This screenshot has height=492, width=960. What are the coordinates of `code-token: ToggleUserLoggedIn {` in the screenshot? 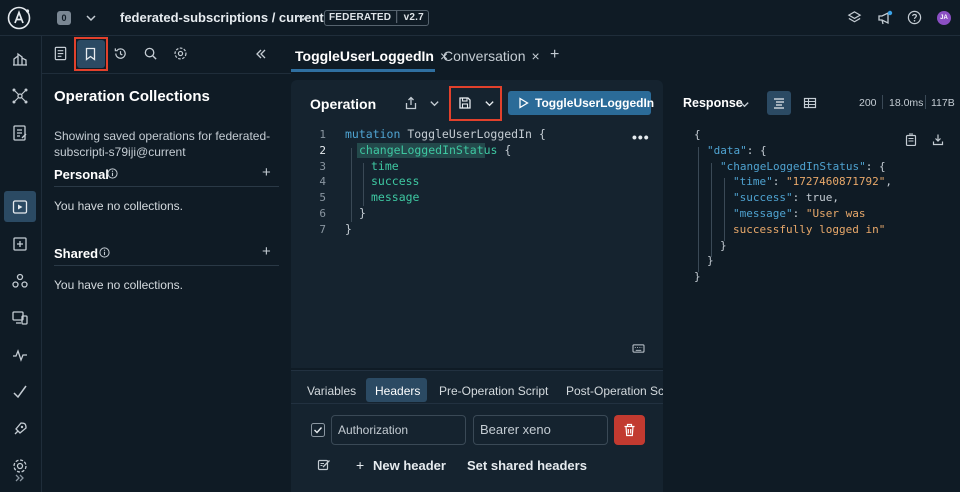 It's located at (476, 134).